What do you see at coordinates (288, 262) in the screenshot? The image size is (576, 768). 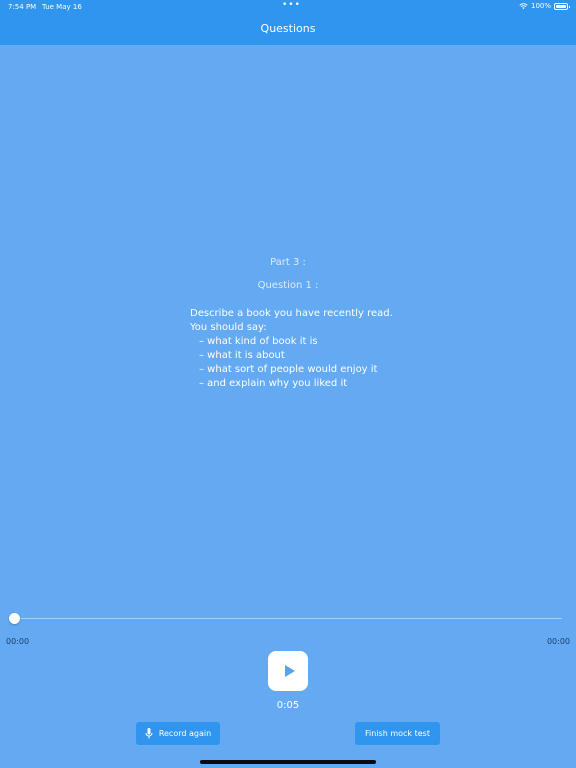 I see `part-label: Part 3 :` at bounding box center [288, 262].